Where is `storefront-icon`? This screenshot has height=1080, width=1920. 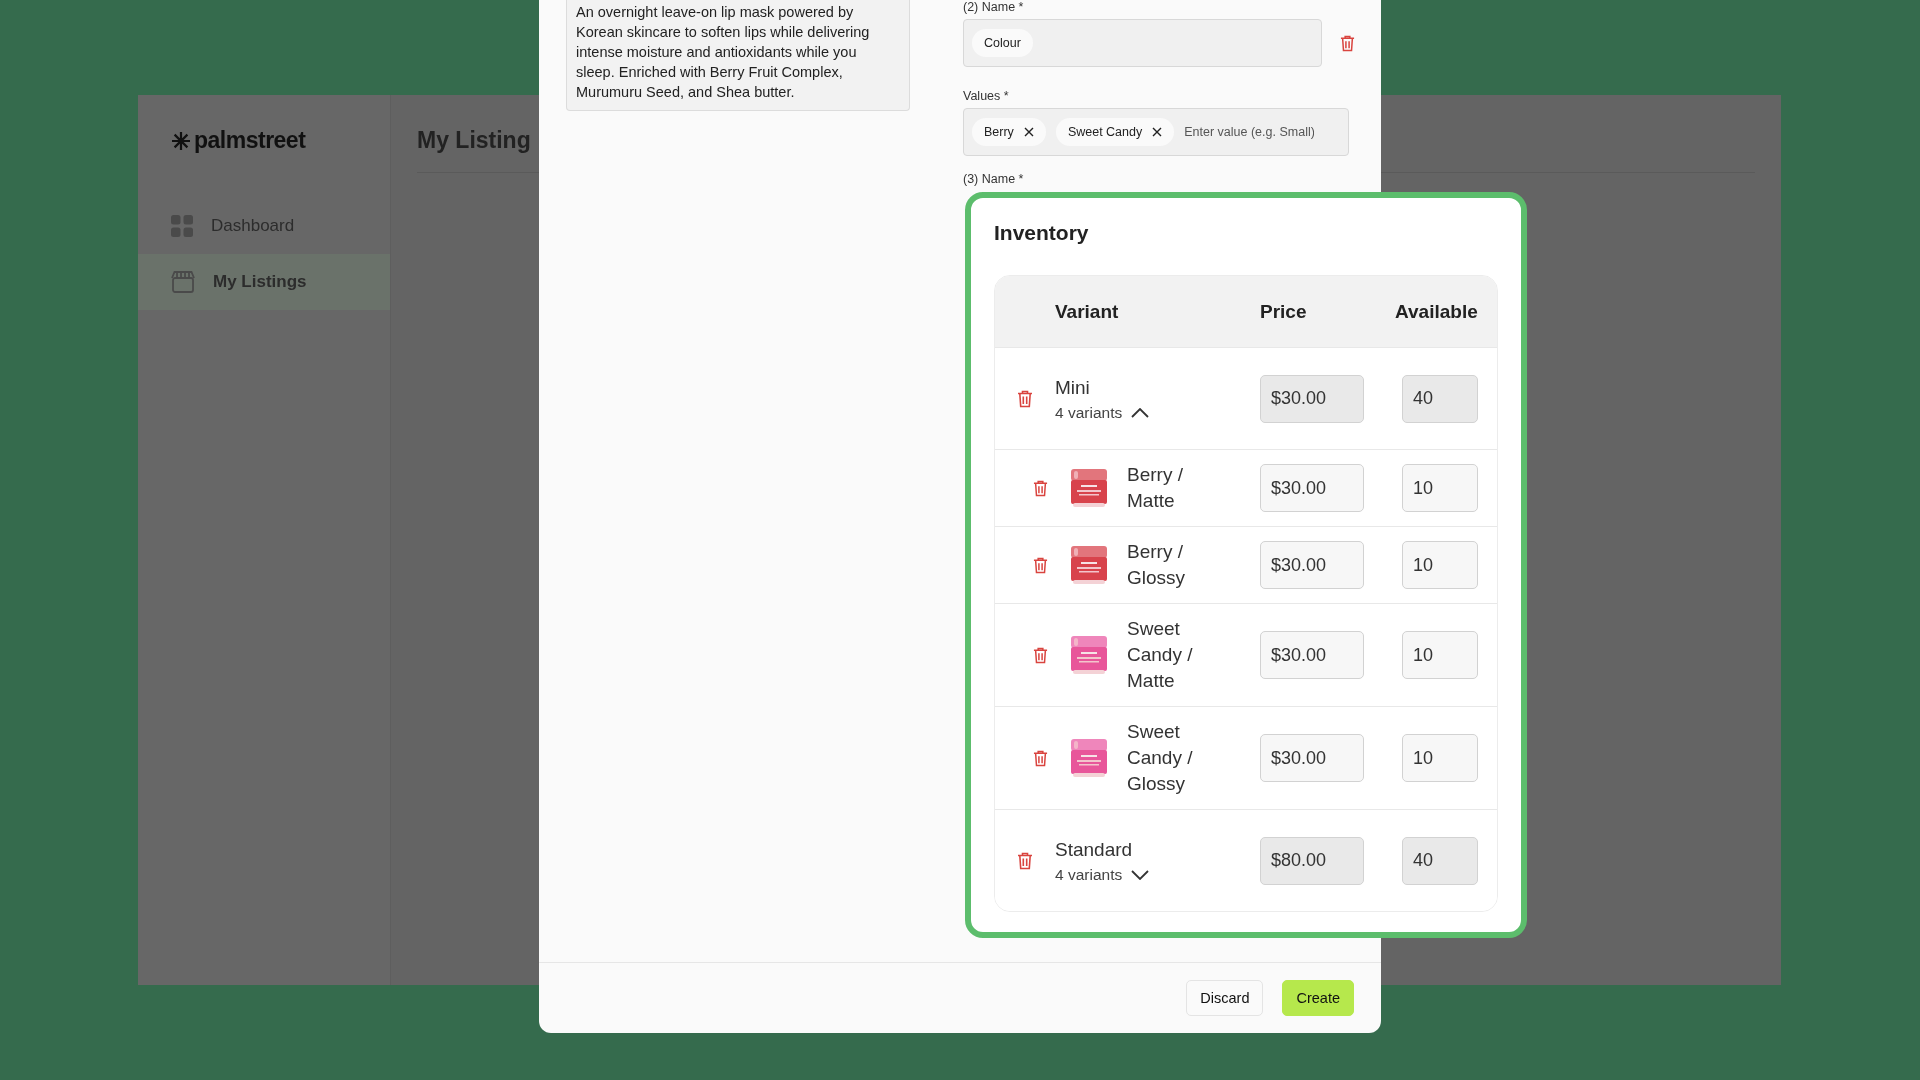 storefront-icon is located at coordinates (183, 282).